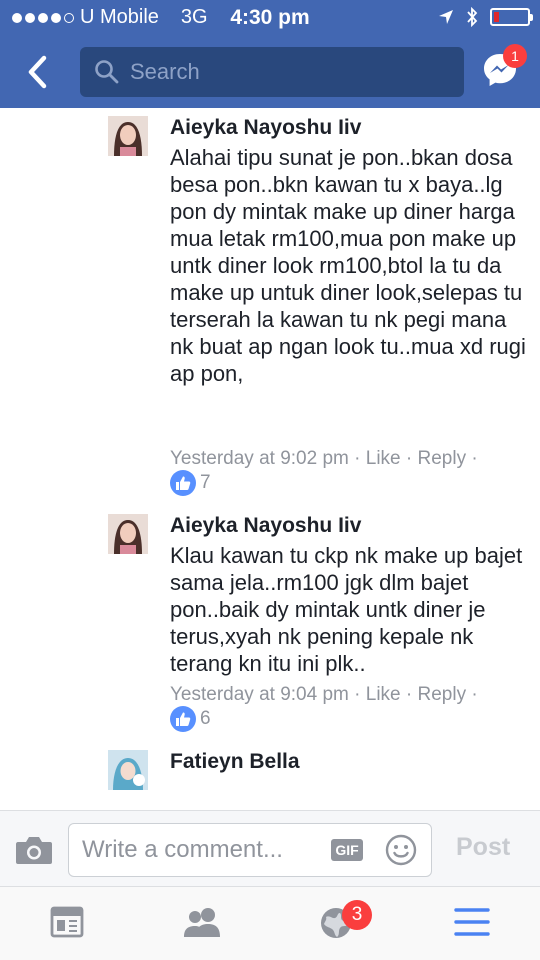 Image resolution: width=540 pixels, height=960 pixels. What do you see at coordinates (446, 17) in the screenshot?
I see `location-arrow-icon` at bounding box center [446, 17].